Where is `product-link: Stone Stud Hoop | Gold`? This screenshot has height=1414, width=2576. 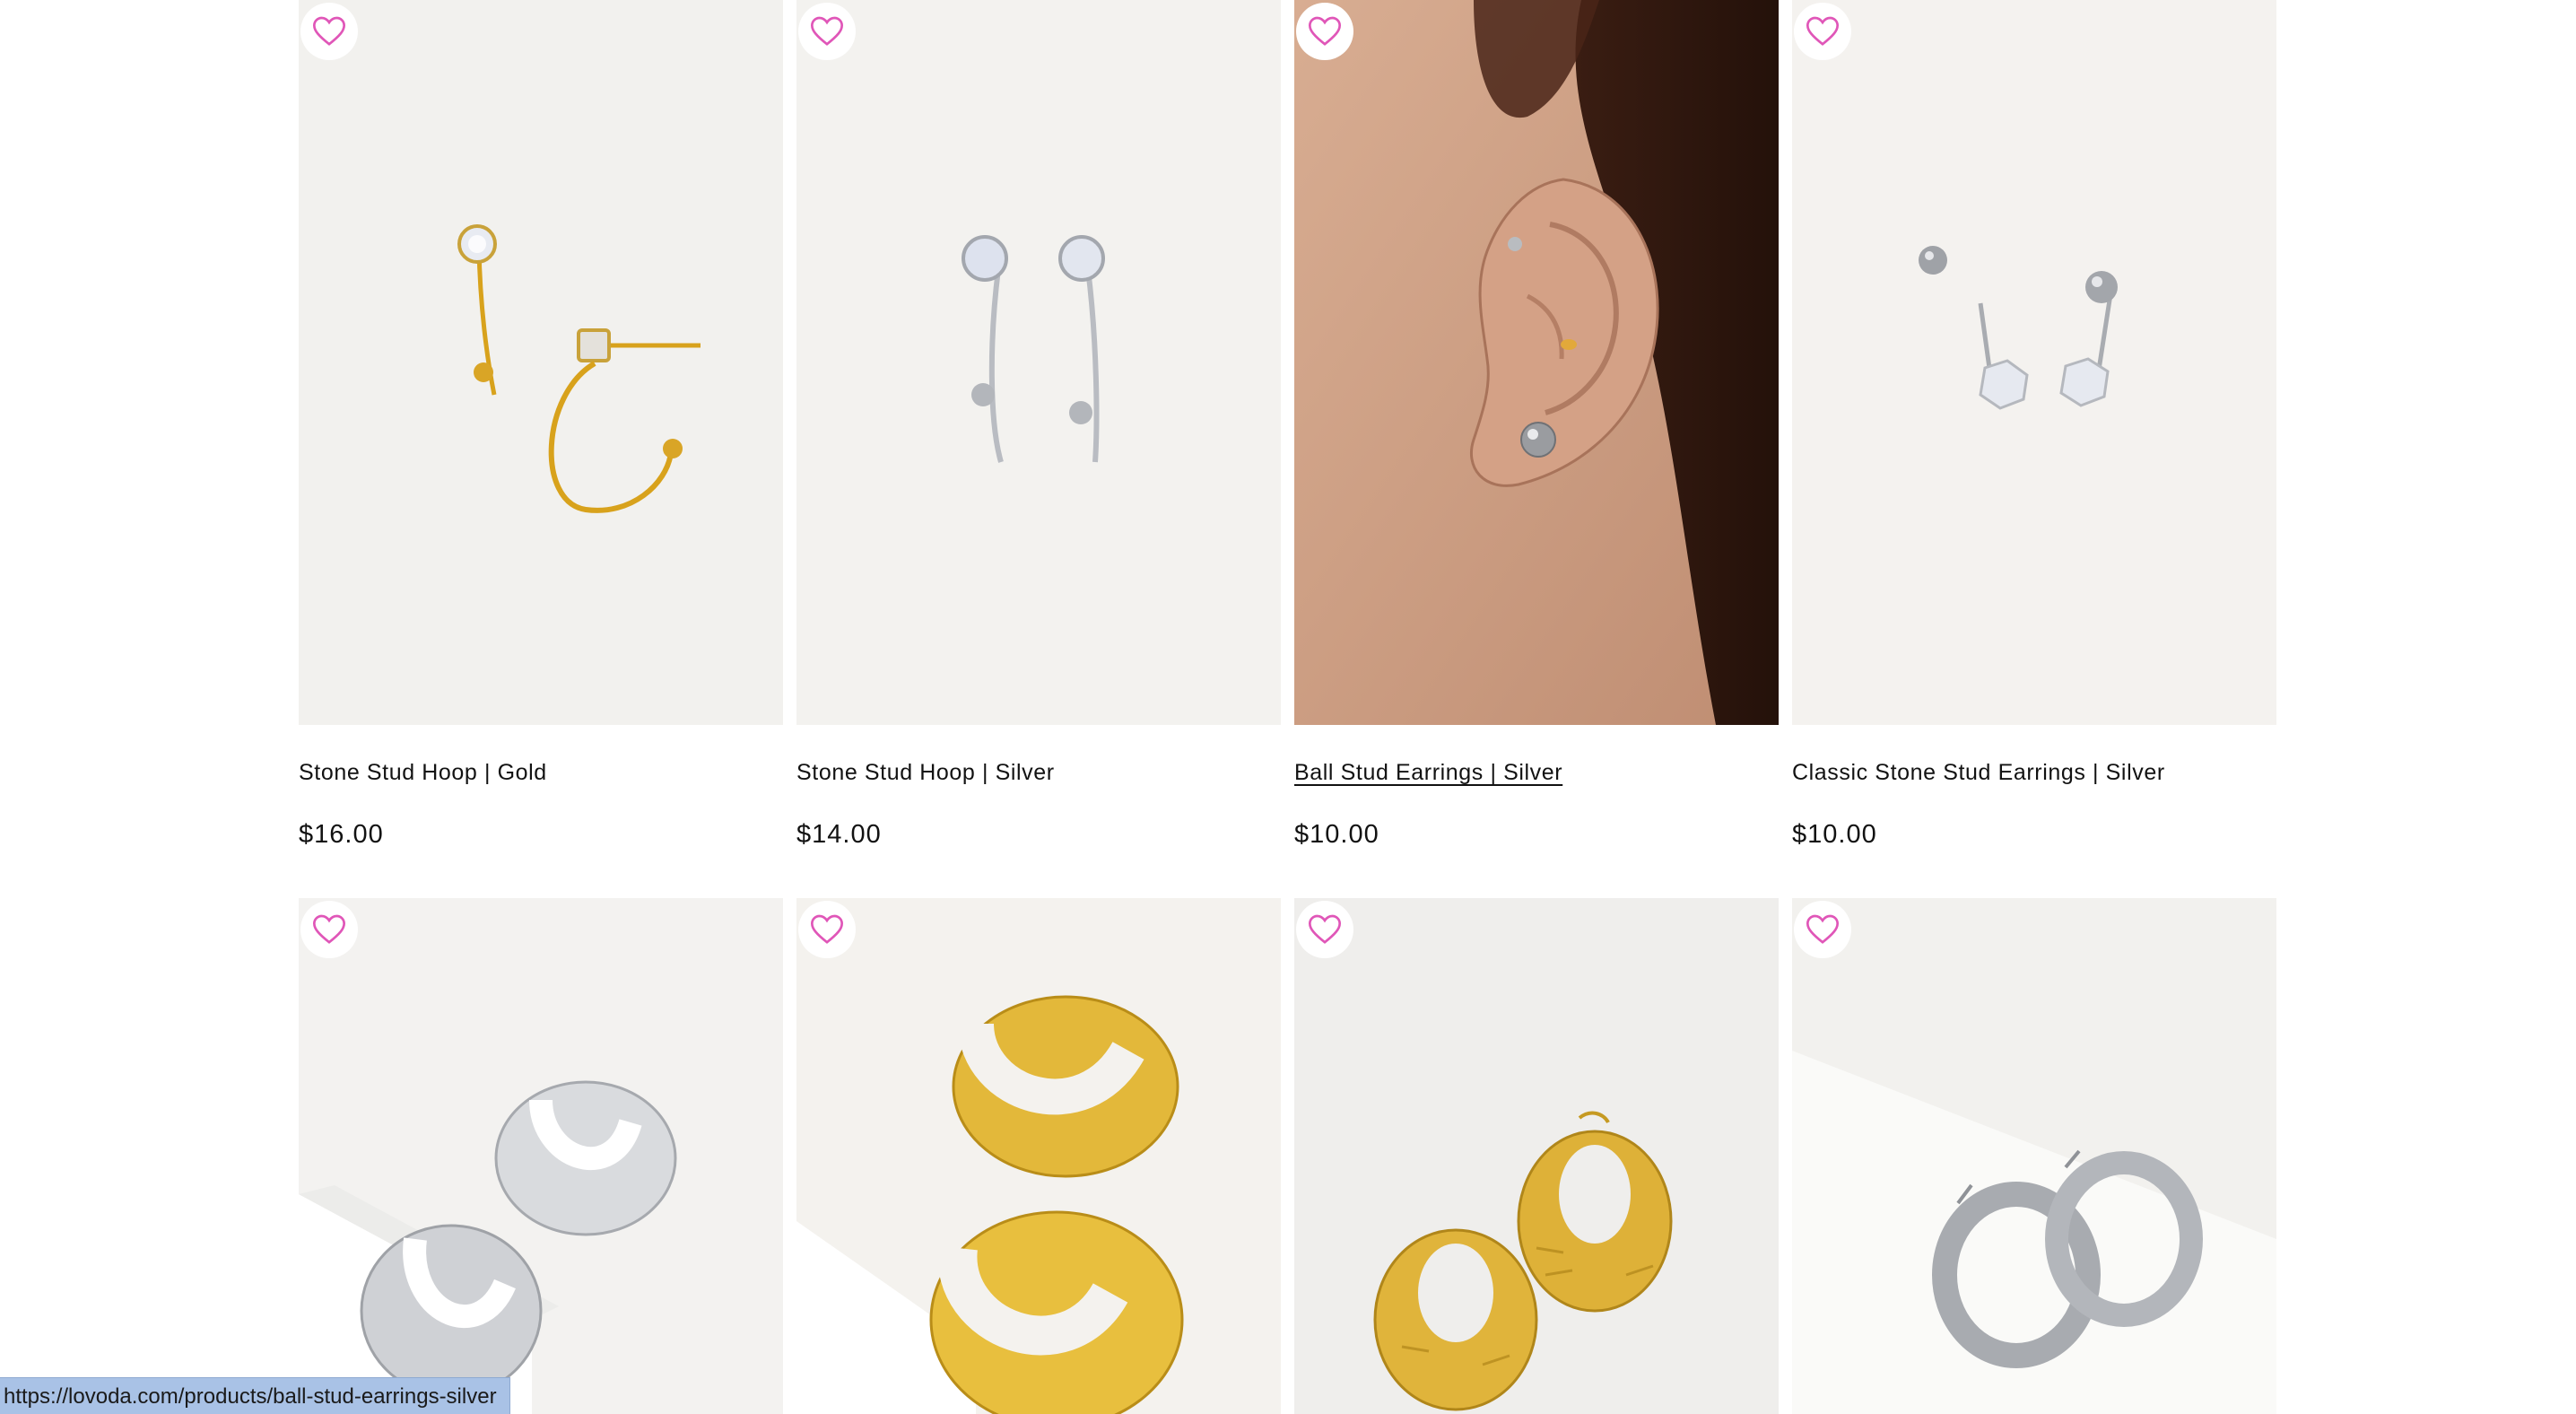 product-link: Stone Stud Hoop | Gold is located at coordinates (423, 773).